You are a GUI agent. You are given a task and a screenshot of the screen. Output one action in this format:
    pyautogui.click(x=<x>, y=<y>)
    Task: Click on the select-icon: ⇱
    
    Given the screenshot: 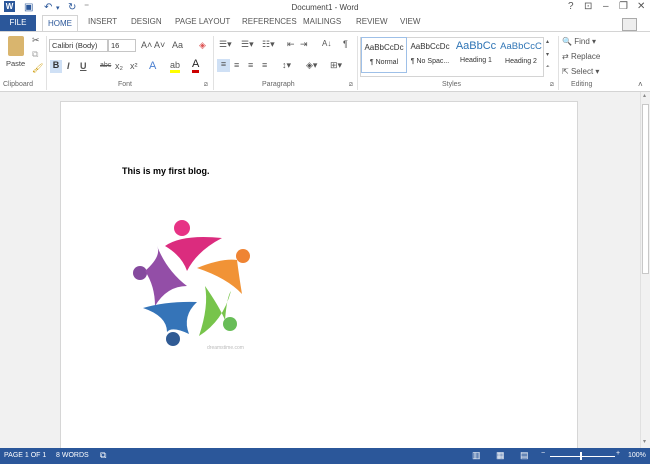 What is the action you would take?
    pyautogui.click(x=565, y=71)
    